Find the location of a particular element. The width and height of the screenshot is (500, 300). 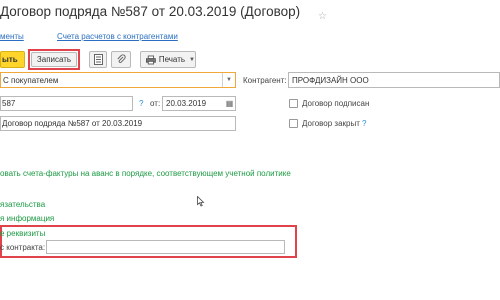

counterparty-label: Контрагент: is located at coordinates (265, 80).